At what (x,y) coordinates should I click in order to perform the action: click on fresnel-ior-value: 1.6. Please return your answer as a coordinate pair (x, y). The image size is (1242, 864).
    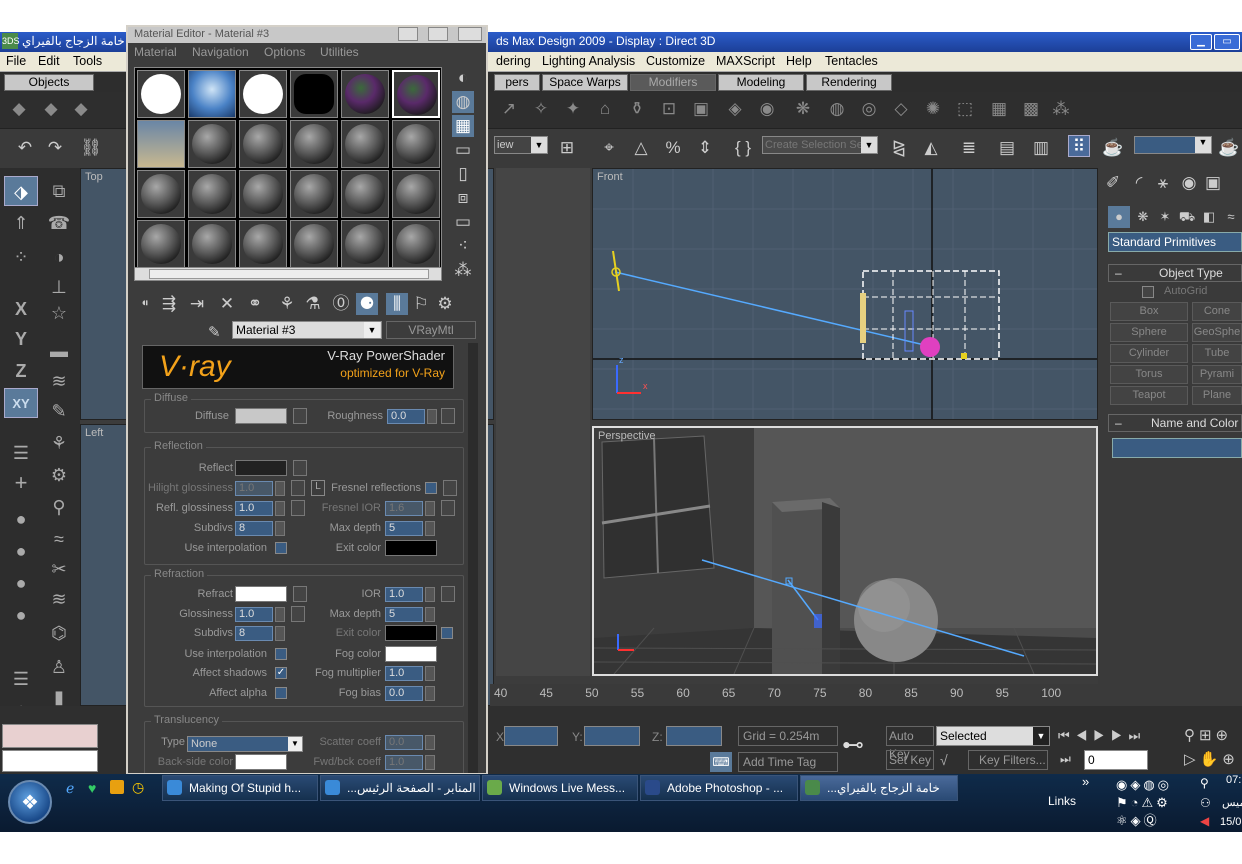
    Looking at the image, I should click on (404, 508).